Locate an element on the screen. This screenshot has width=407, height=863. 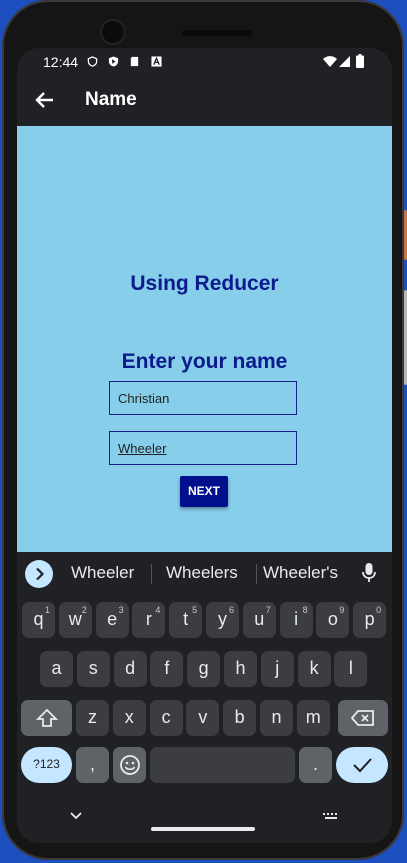
comma-key: , is located at coordinates (92, 765).